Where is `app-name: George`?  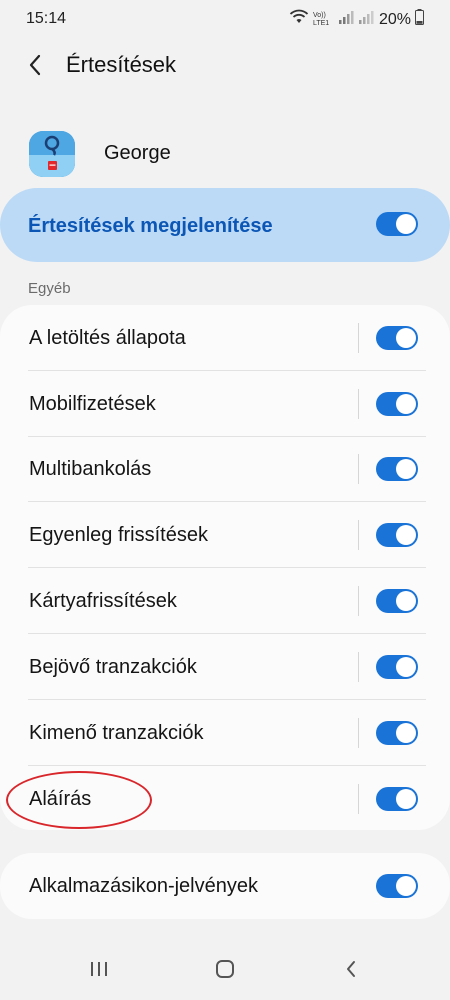 app-name: George is located at coordinates (137, 153).